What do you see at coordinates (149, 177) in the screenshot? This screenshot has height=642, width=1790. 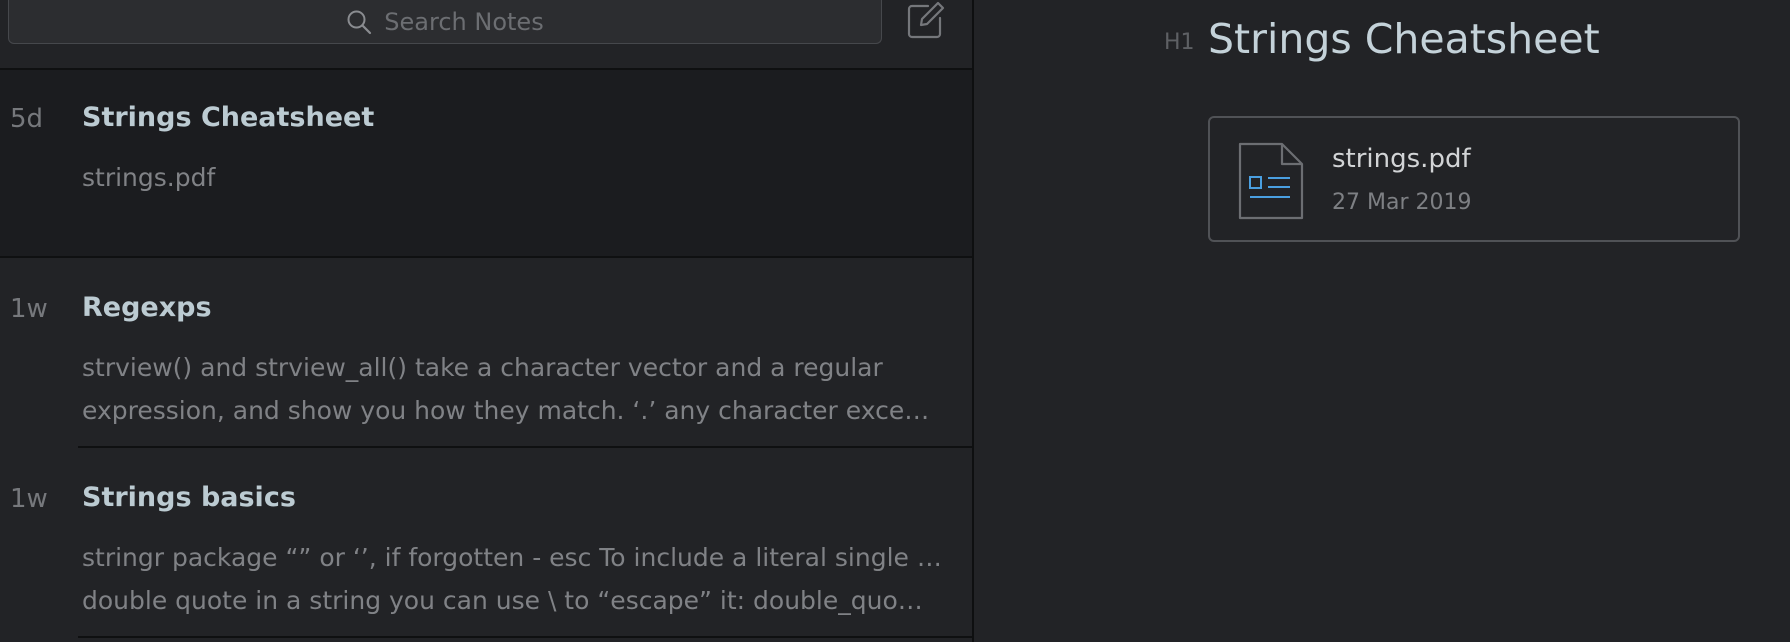 I see `note-snippet-line: strings.pdf` at bounding box center [149, 177].